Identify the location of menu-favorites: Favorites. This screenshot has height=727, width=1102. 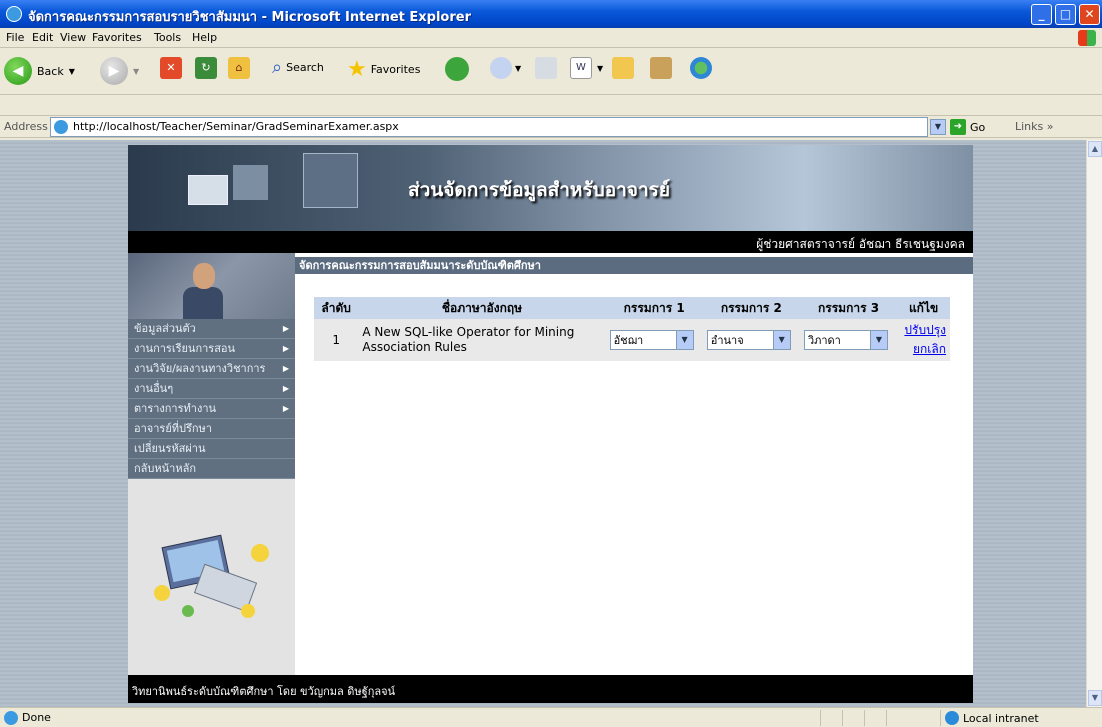
(117, 37).